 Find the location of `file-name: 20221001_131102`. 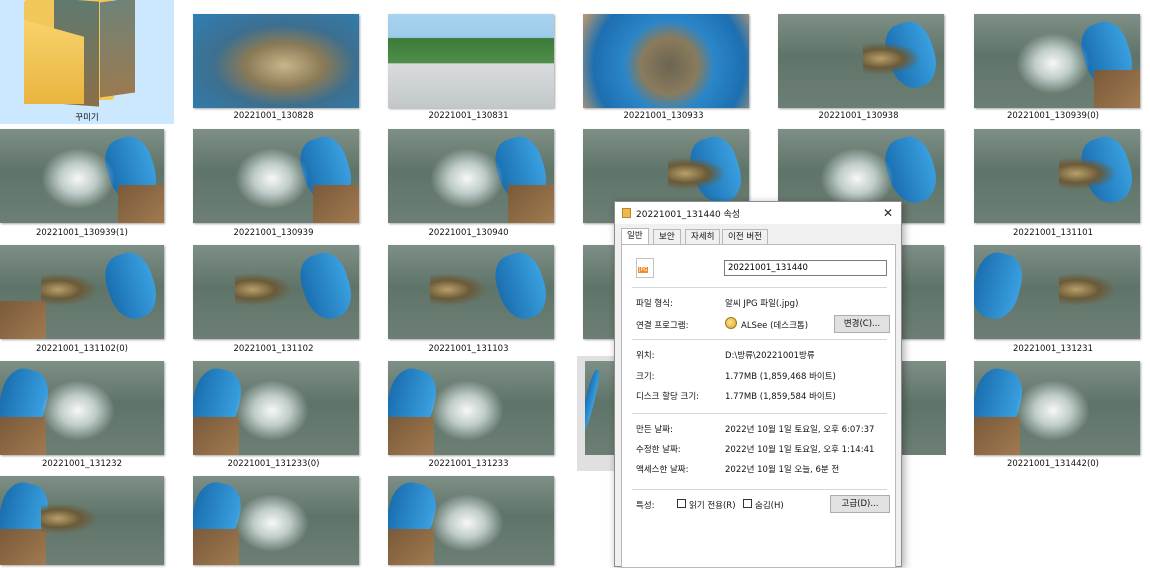

file-name: 20221001_131102 is located at coordinates (273, 349).